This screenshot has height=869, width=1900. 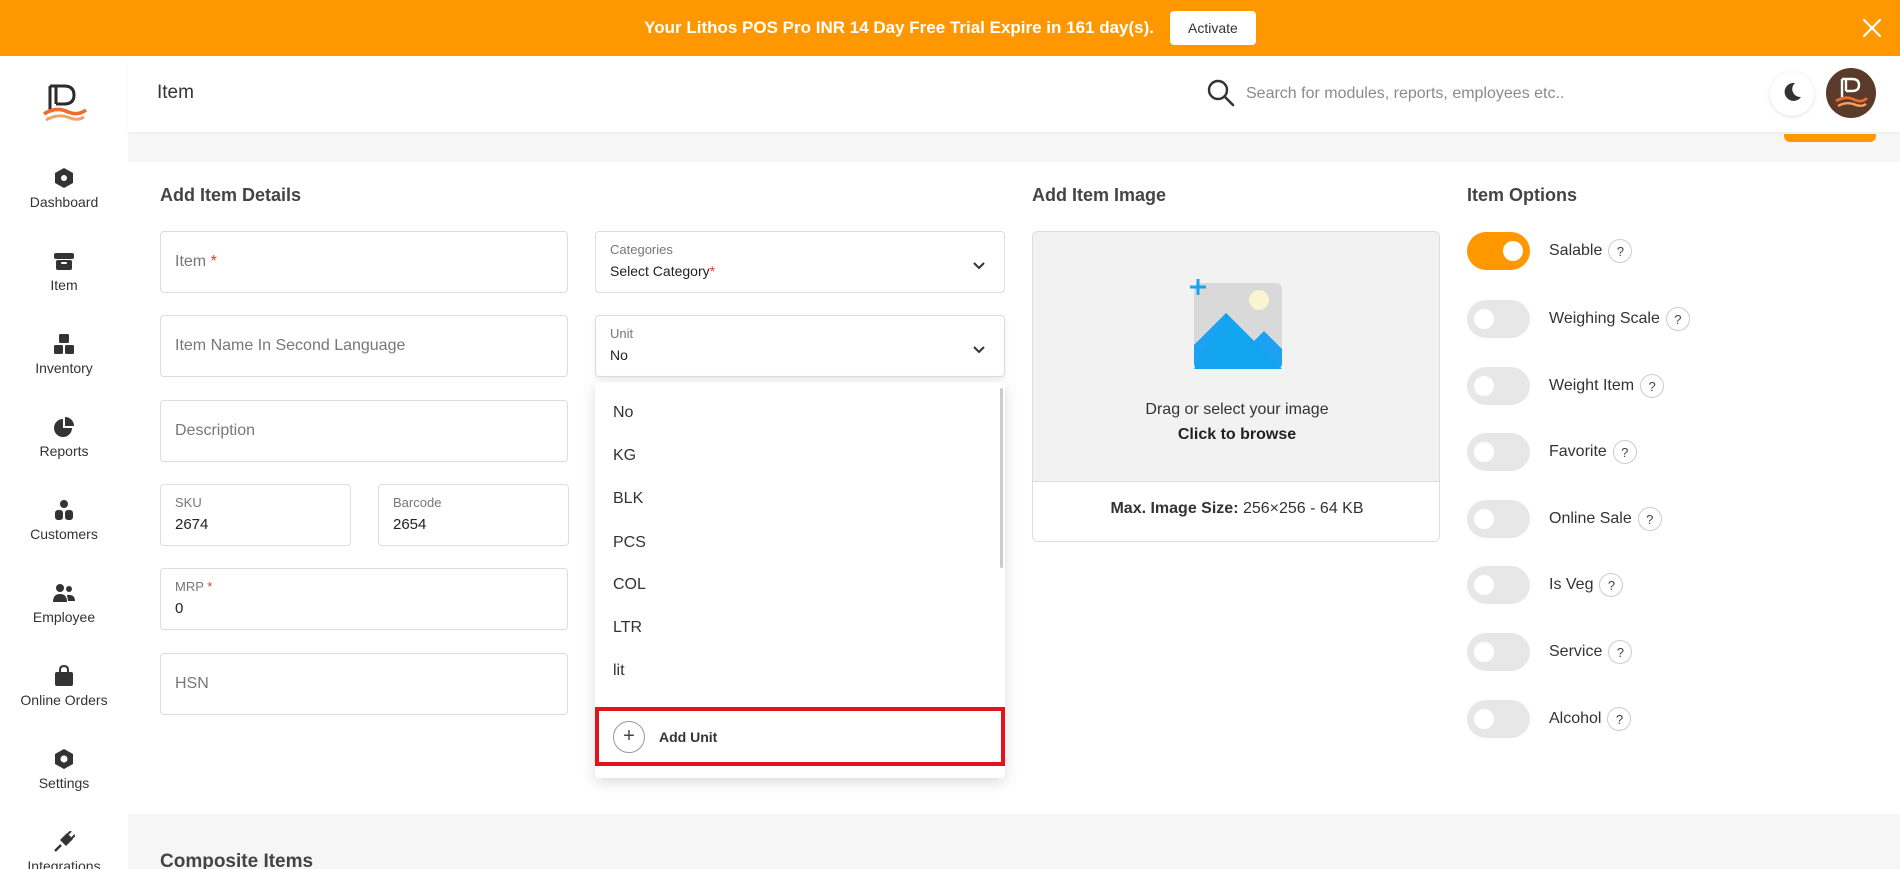 What do you see at coordinates (64, 202) in the screenshot?
I see `sidebar-item-label: Dashboard` at bounding box center [64, 202].